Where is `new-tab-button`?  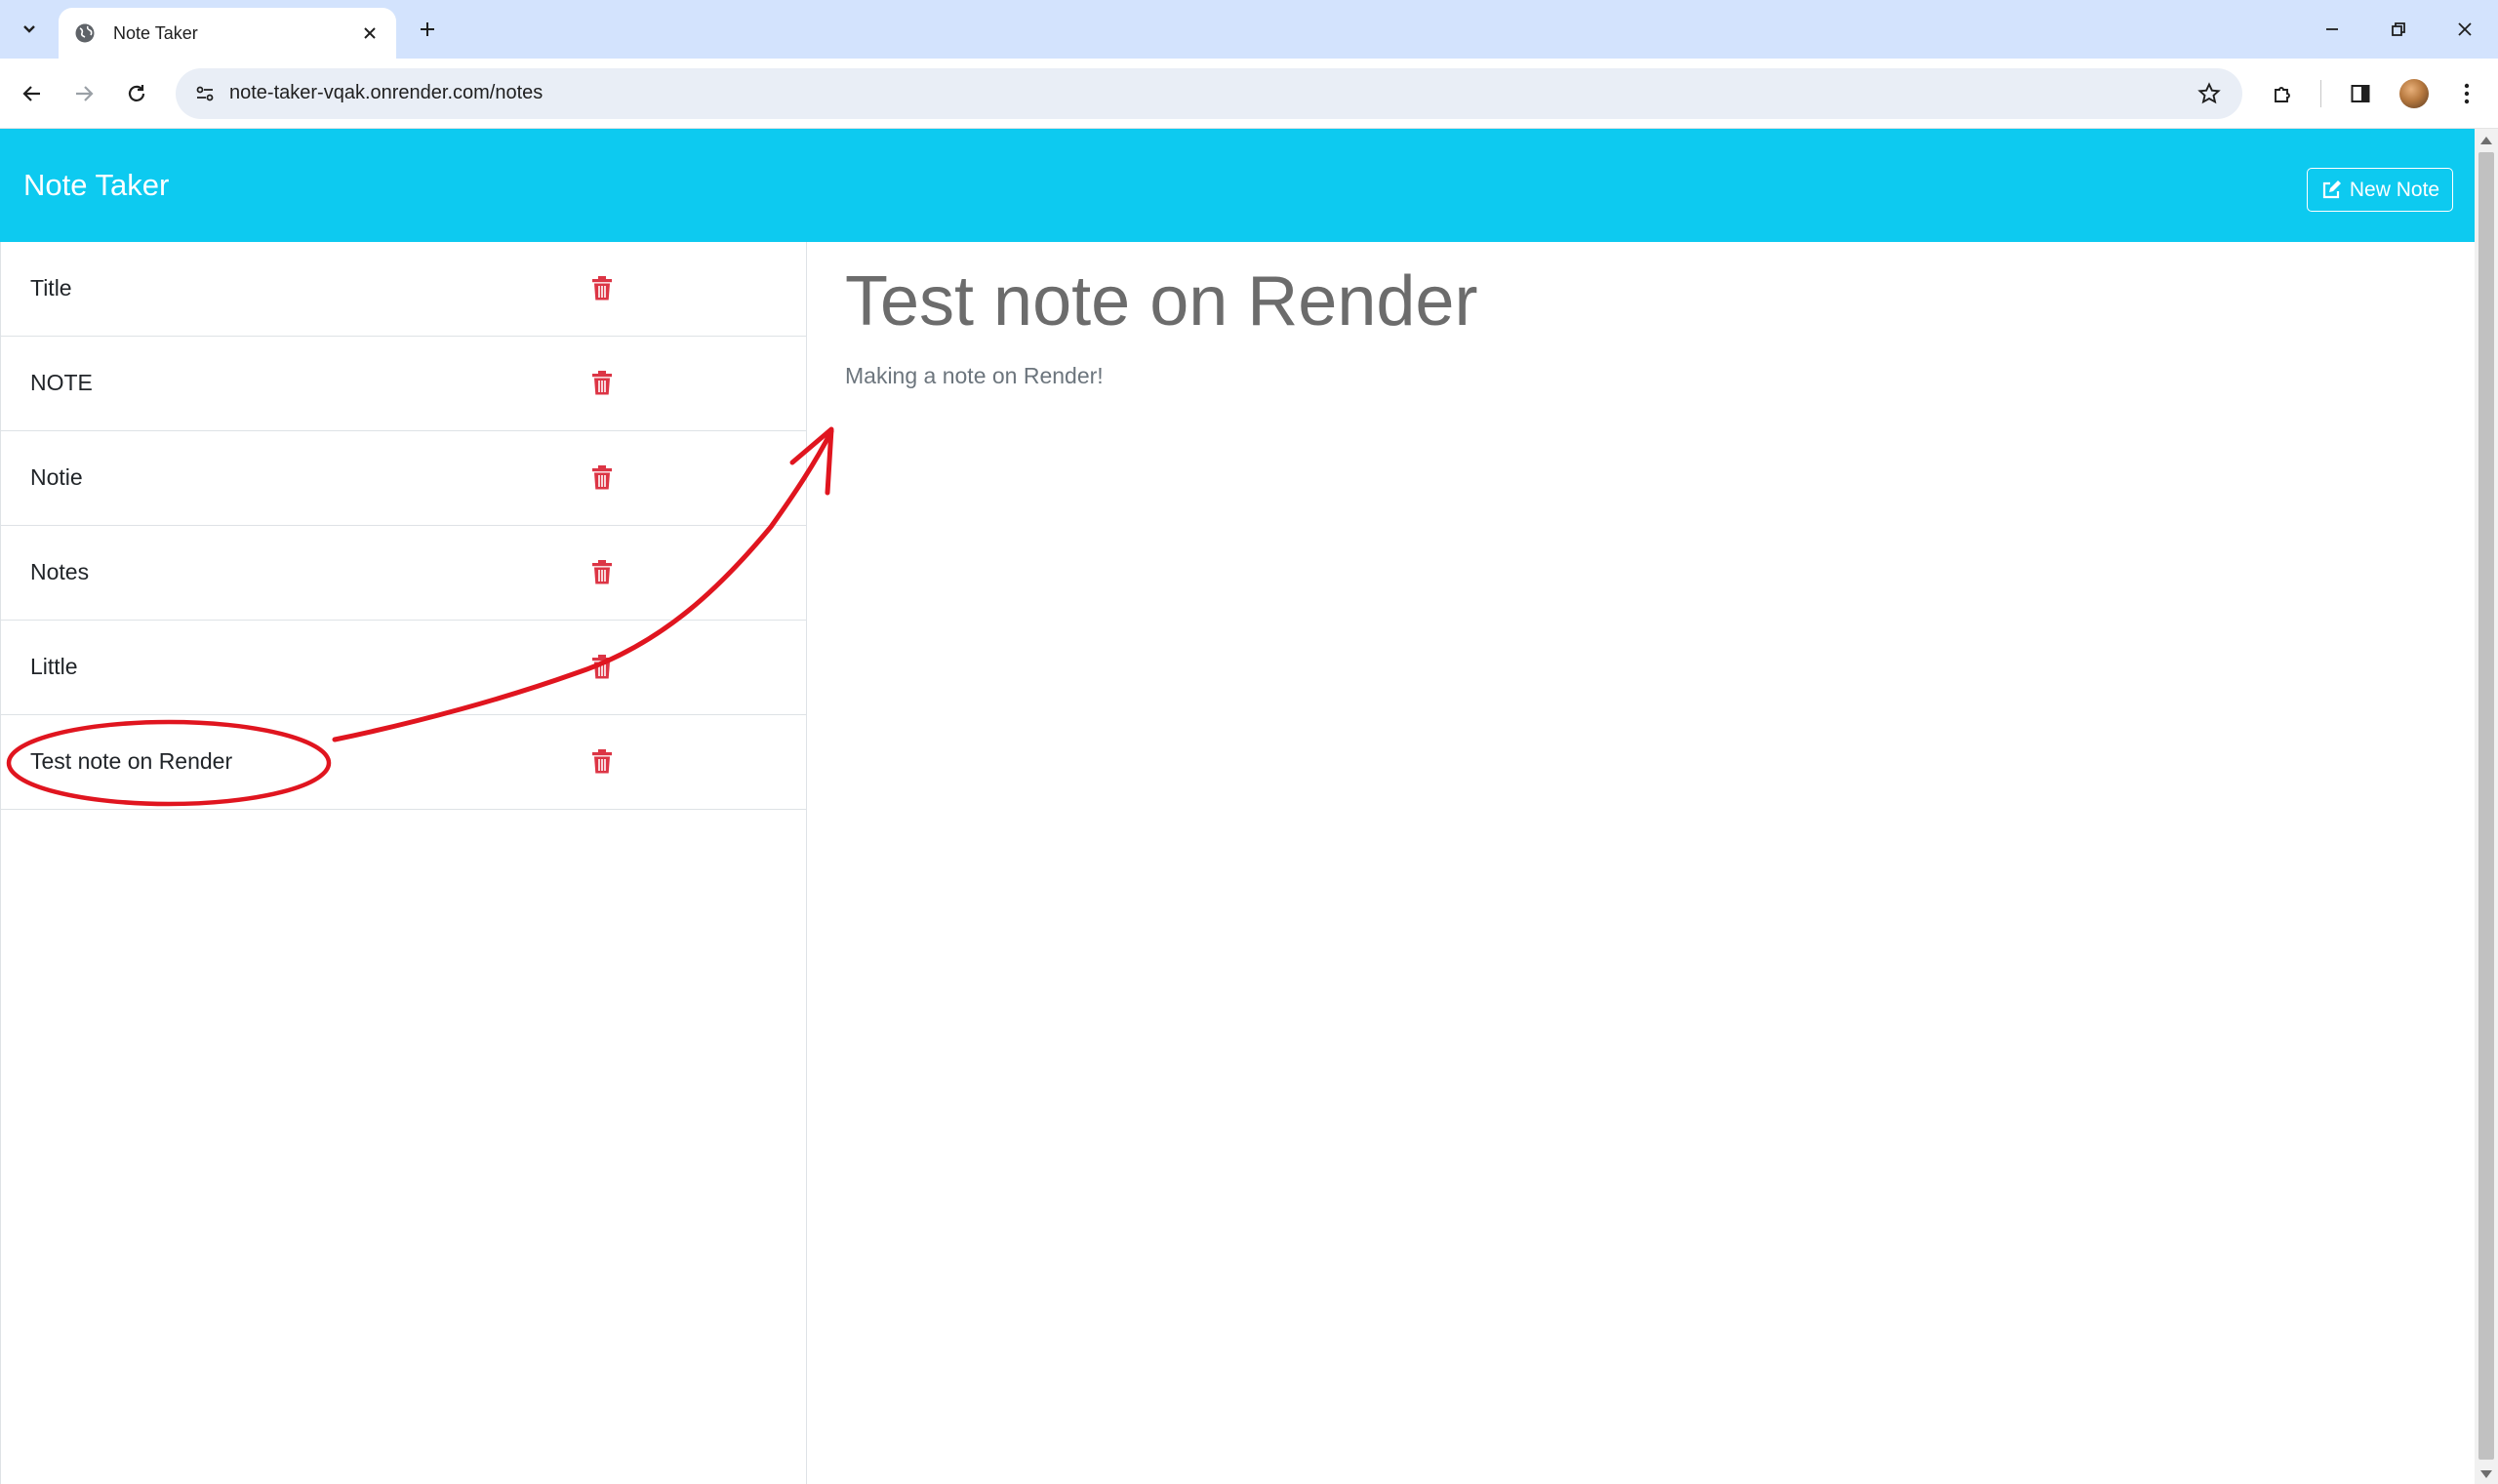 new-tab-button is located at coordinates (427, 29).